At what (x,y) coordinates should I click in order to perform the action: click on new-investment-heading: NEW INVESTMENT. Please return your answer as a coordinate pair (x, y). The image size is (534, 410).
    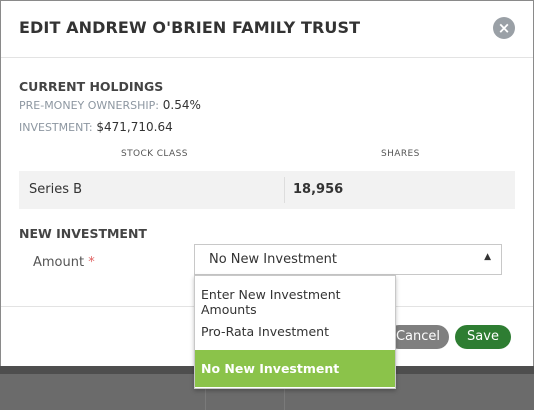
    Looking at the image, I should click on (83, 233).